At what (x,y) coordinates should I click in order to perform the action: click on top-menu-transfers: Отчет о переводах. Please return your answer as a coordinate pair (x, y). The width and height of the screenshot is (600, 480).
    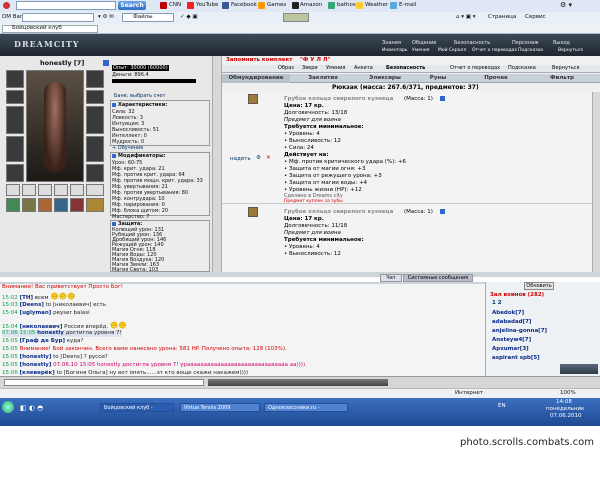
    Looking at the image, I should click on (494, 50).